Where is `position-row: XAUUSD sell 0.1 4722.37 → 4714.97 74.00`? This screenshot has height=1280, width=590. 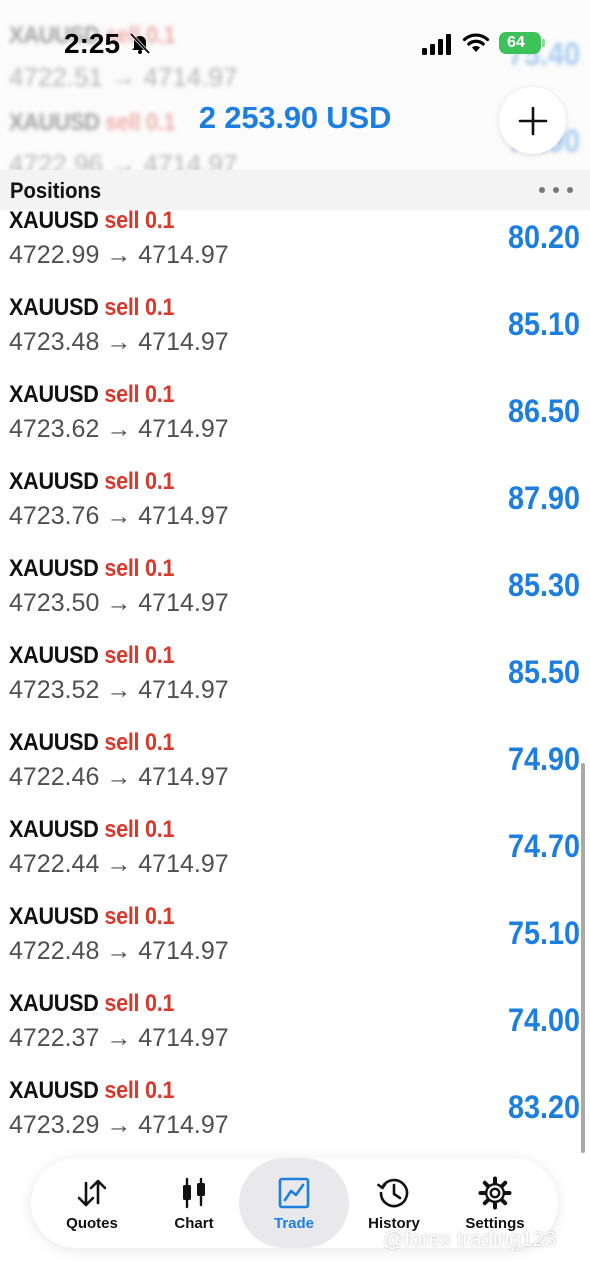
position-row: XAUUSD sell 0.1 4722.37 → 4714.97 74.00 is located at coordinates (295, 1033).